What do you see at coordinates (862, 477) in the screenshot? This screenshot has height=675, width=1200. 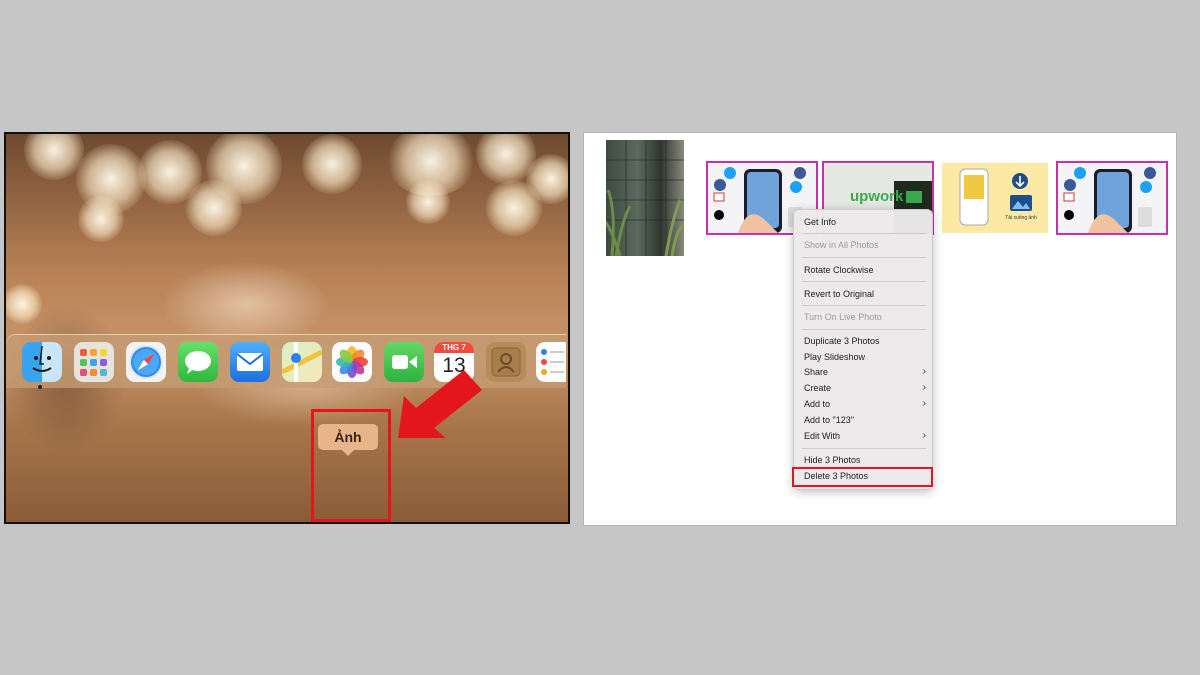 I see `delete-item-highlight` at bounding box center [862, 477].